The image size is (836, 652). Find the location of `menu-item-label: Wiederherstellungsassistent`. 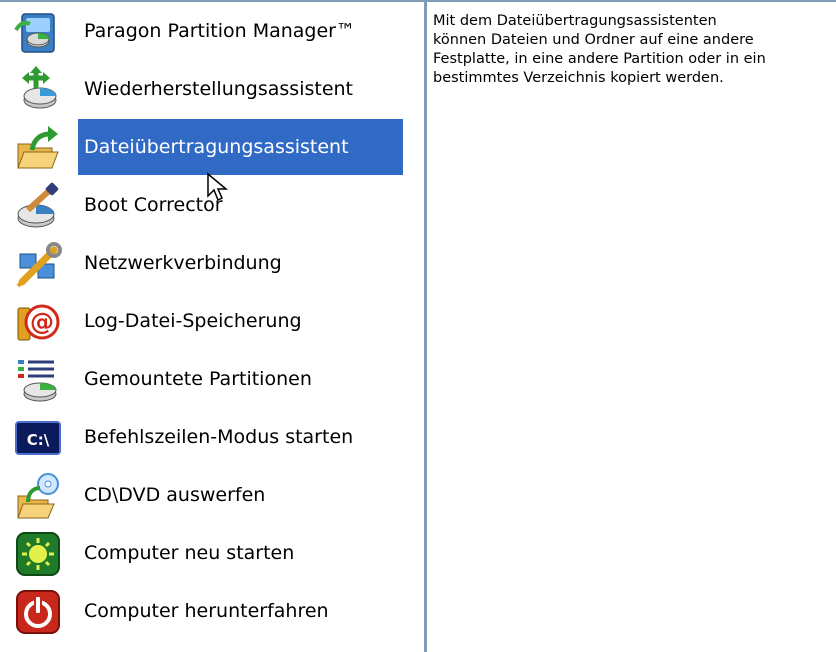

menu-item-label: Wiederherstellungsassistent is located at coordinates (218, 89).